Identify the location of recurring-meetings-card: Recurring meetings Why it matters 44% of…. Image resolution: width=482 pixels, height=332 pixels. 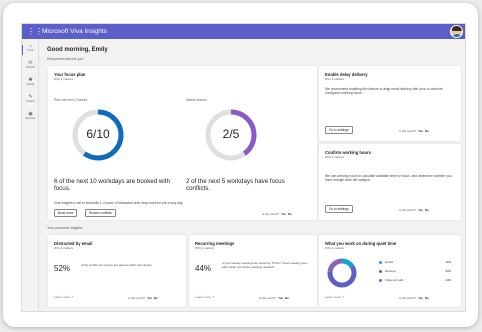
(253, 271).